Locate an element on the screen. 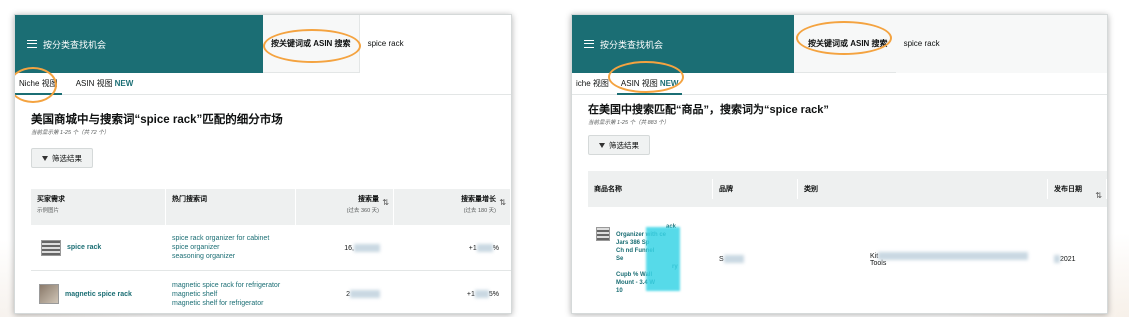 The image size is (1129, 317). col-label: 搜索量 is located at coordinates (368, 199).